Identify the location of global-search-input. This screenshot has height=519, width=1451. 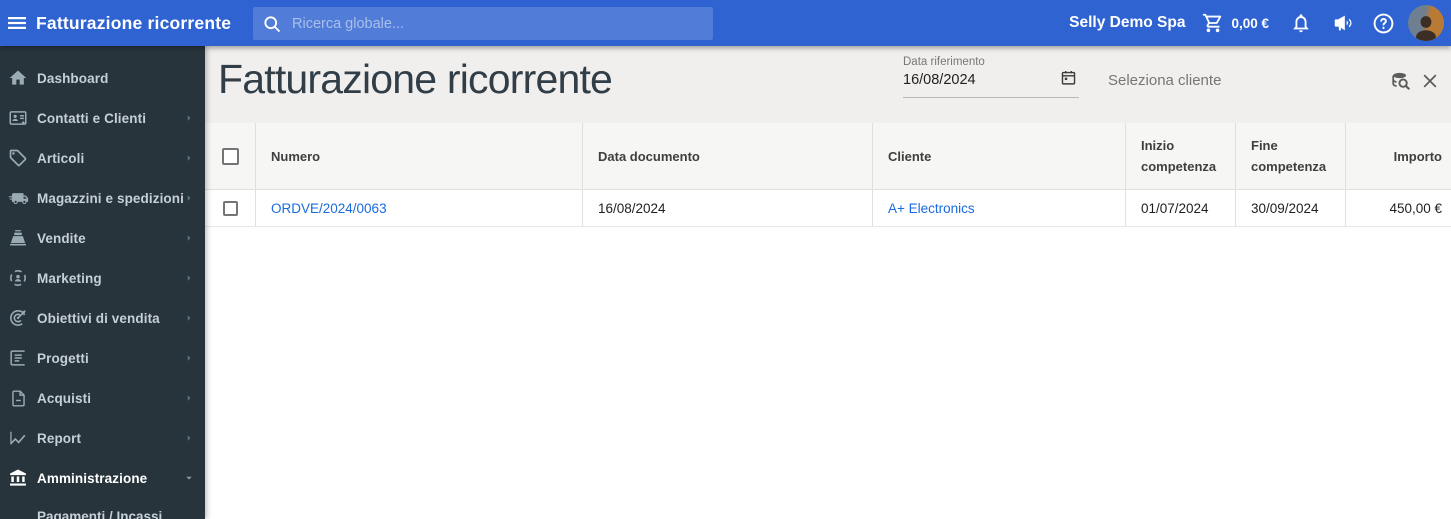
(498, 23).